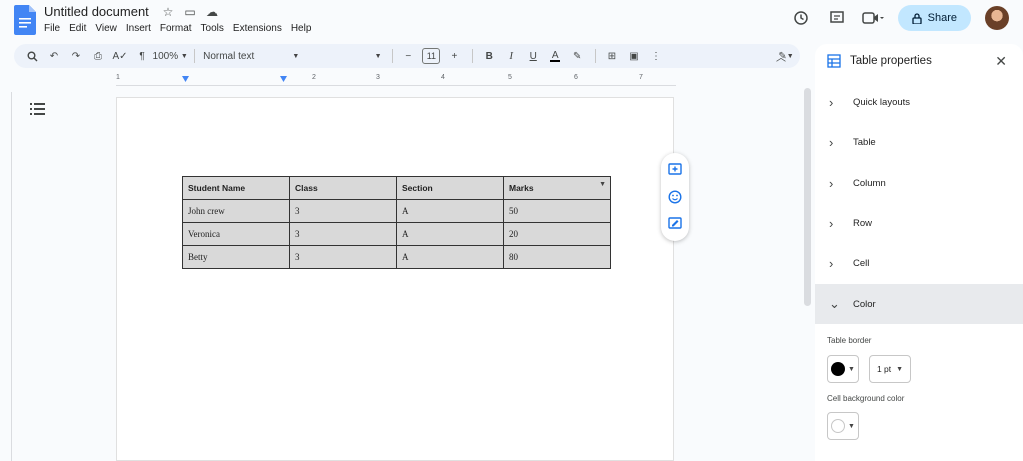 This screenshot has width=1023, height=461. I want to click on more-options-icon: ⋮, so click(656, 56).